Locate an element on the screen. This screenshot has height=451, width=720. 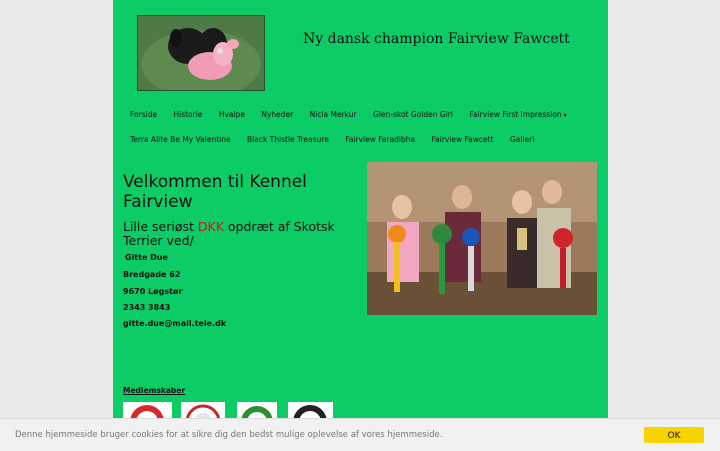
logo-image is located at coordinates (201, 53).